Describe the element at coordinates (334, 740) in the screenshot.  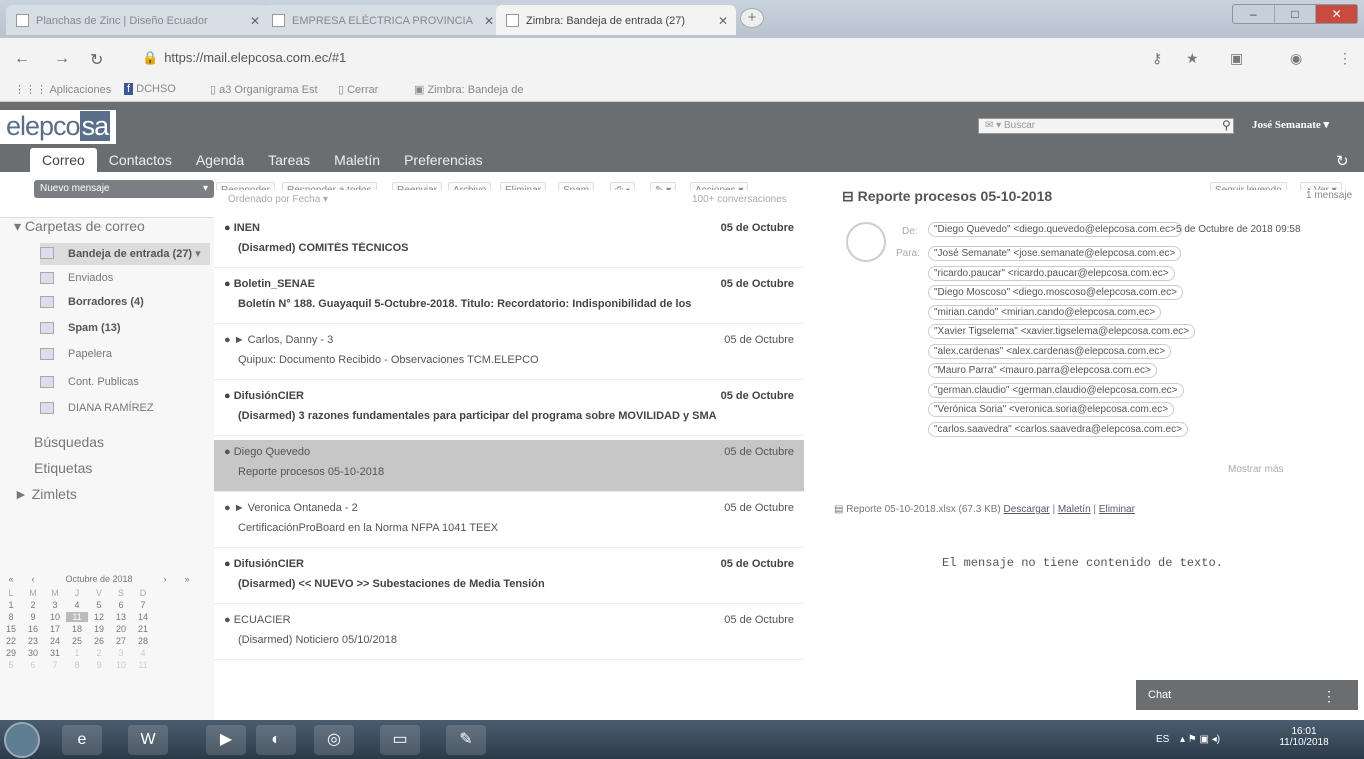
I see `chrome-icon: ◎` at that location.